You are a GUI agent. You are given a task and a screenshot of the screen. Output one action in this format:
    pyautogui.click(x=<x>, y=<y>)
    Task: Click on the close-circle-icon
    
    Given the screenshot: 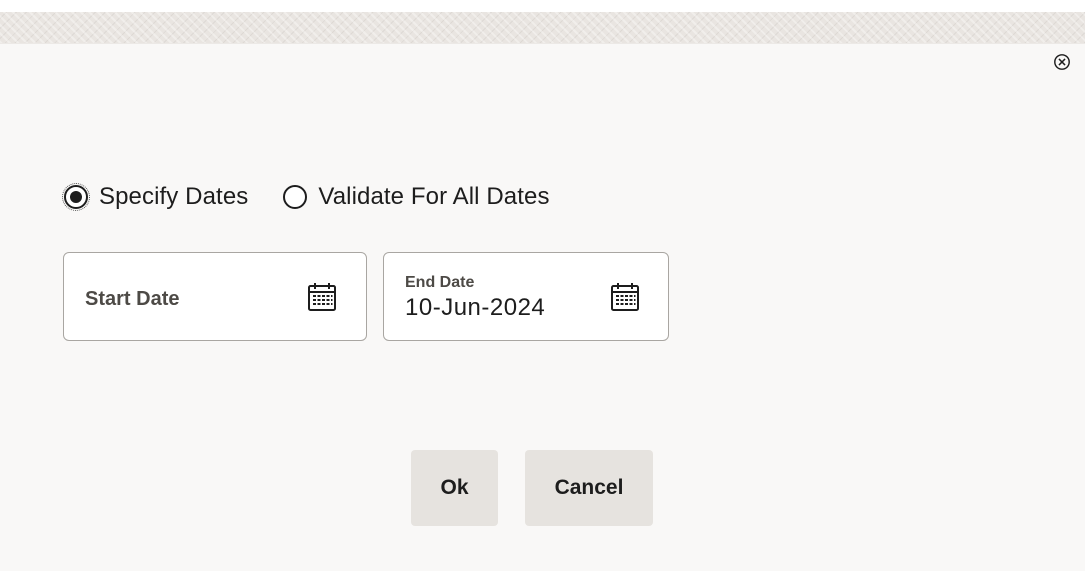 What is the action you would take?
    pyautogui.click(x=1062, y=62)
    